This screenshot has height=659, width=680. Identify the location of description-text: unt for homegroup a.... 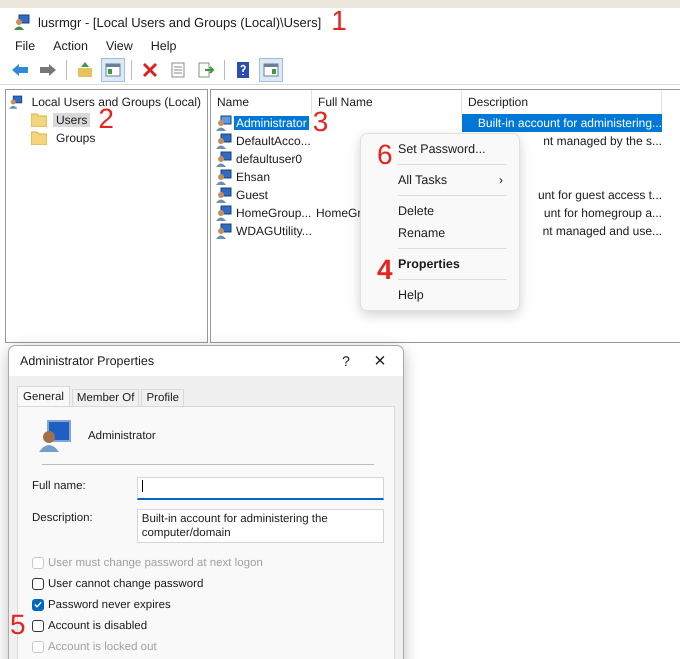
(603, 213).